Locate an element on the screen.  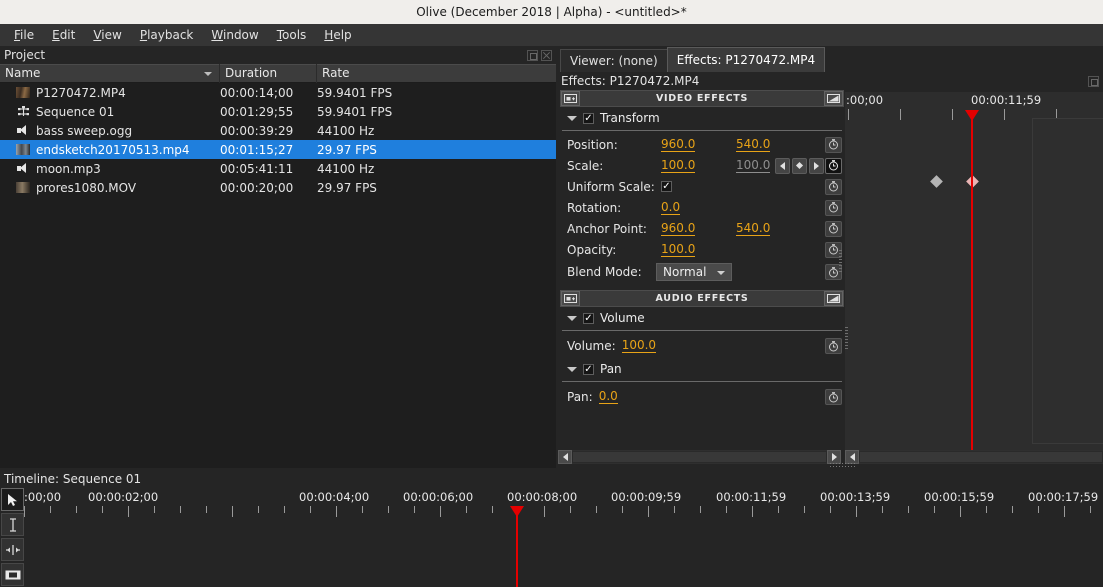
effects-panel-title: Effects: P1270472.MP4 is located at coordinates (829, 81).